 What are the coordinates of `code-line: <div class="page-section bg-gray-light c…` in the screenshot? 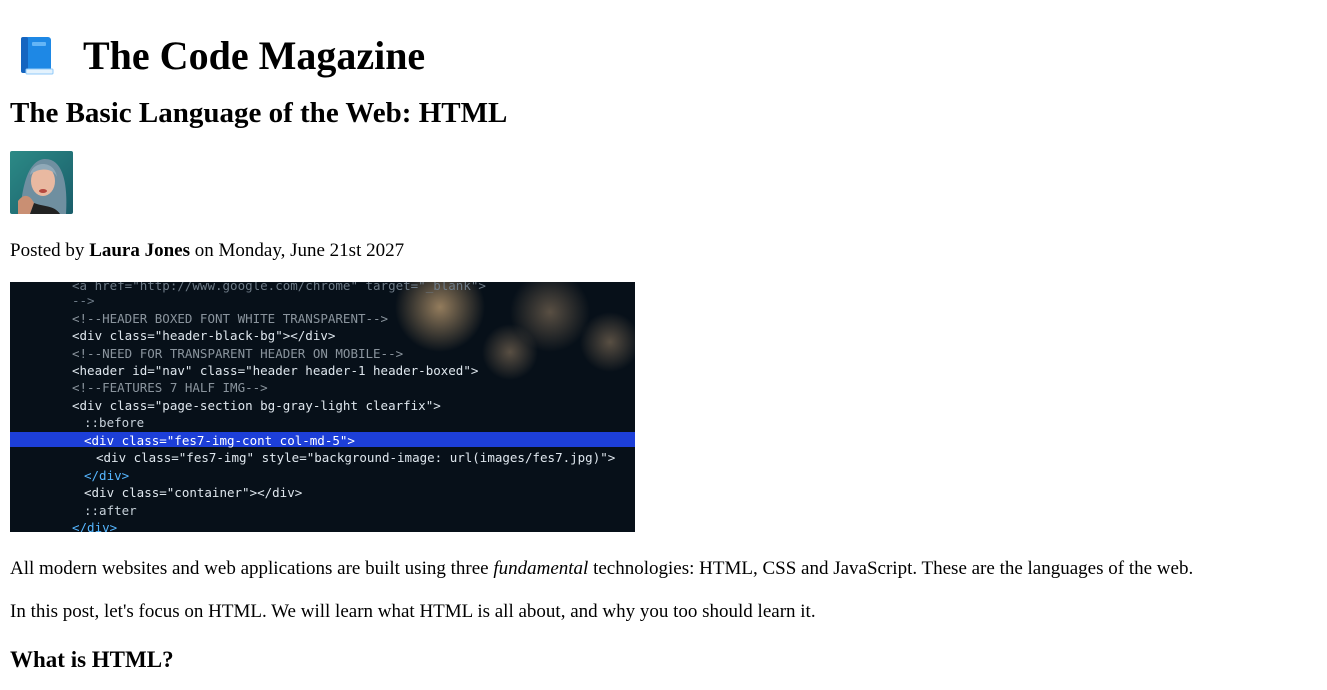 It's located at (256, 405).